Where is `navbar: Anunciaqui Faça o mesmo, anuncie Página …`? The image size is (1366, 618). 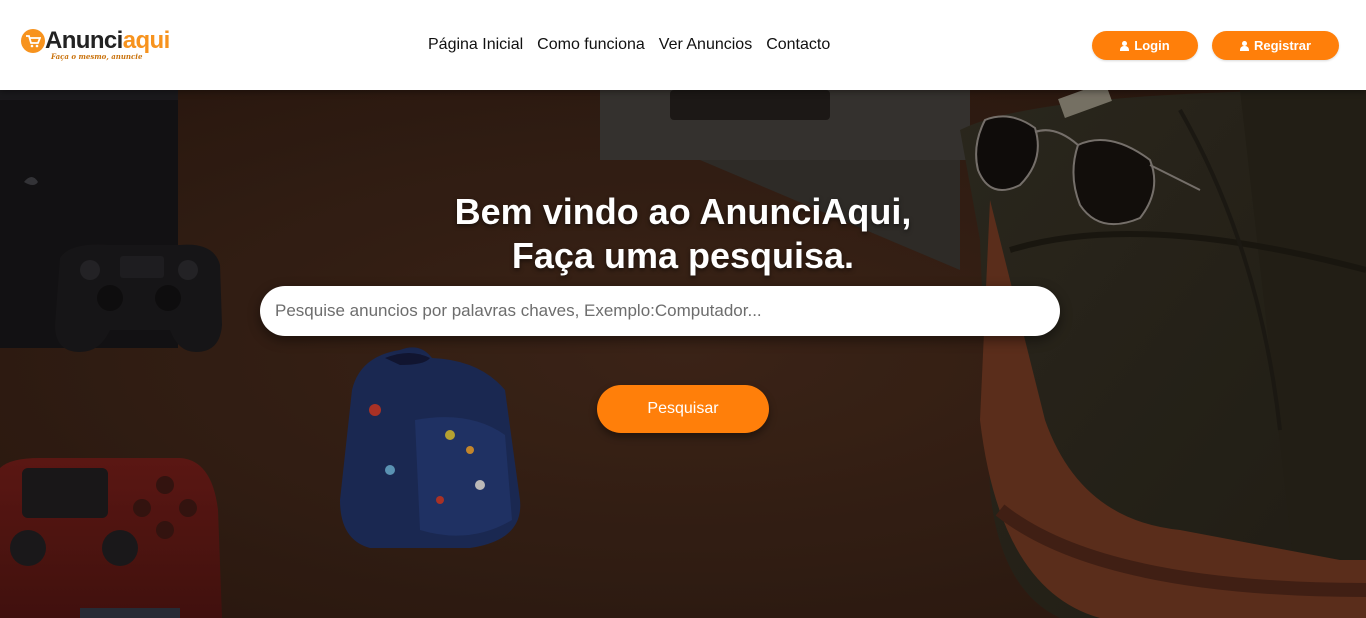 navbar: Anunciaqui Faça o mesmo, anuncie Página … is located at coordinates (683, 45).